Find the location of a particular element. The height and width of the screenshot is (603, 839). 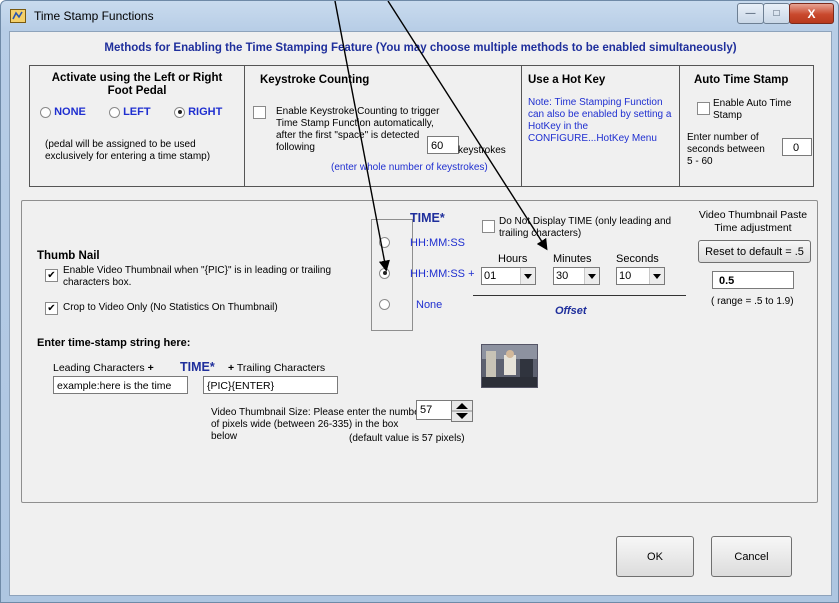

offset-label: Offset is located at coordinates (571, 311).